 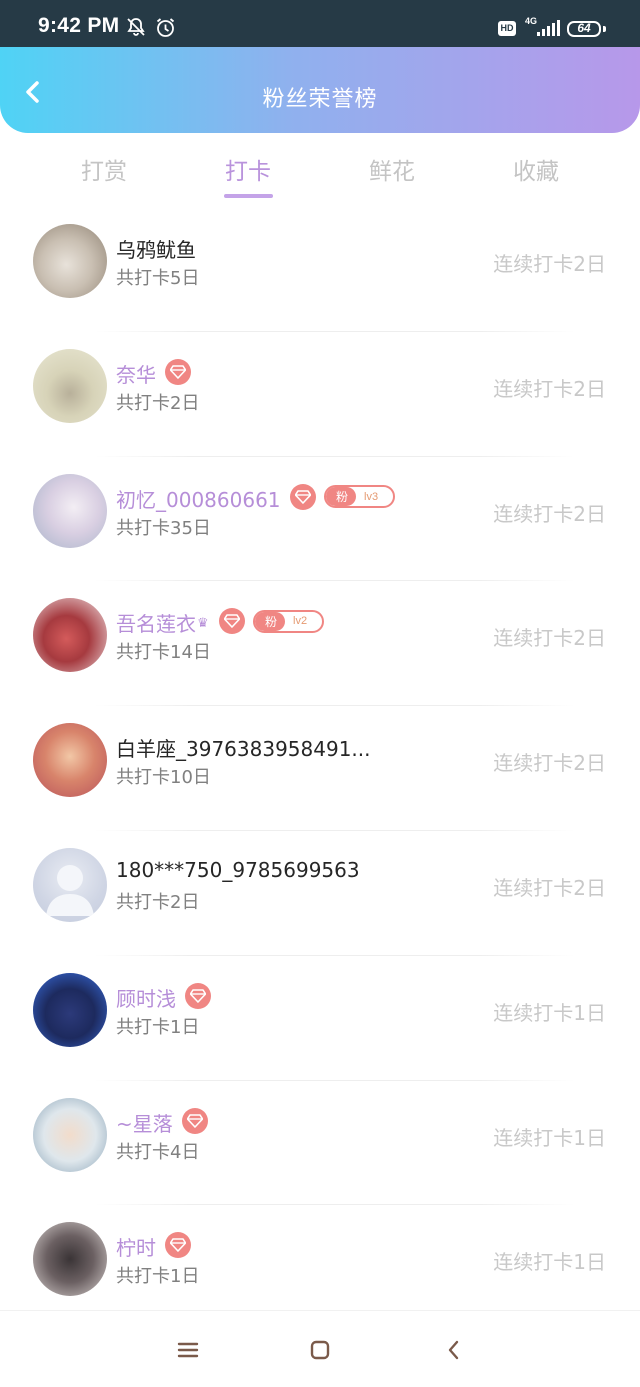 I want to click on menu-icon, so click(x=188, y=1350).